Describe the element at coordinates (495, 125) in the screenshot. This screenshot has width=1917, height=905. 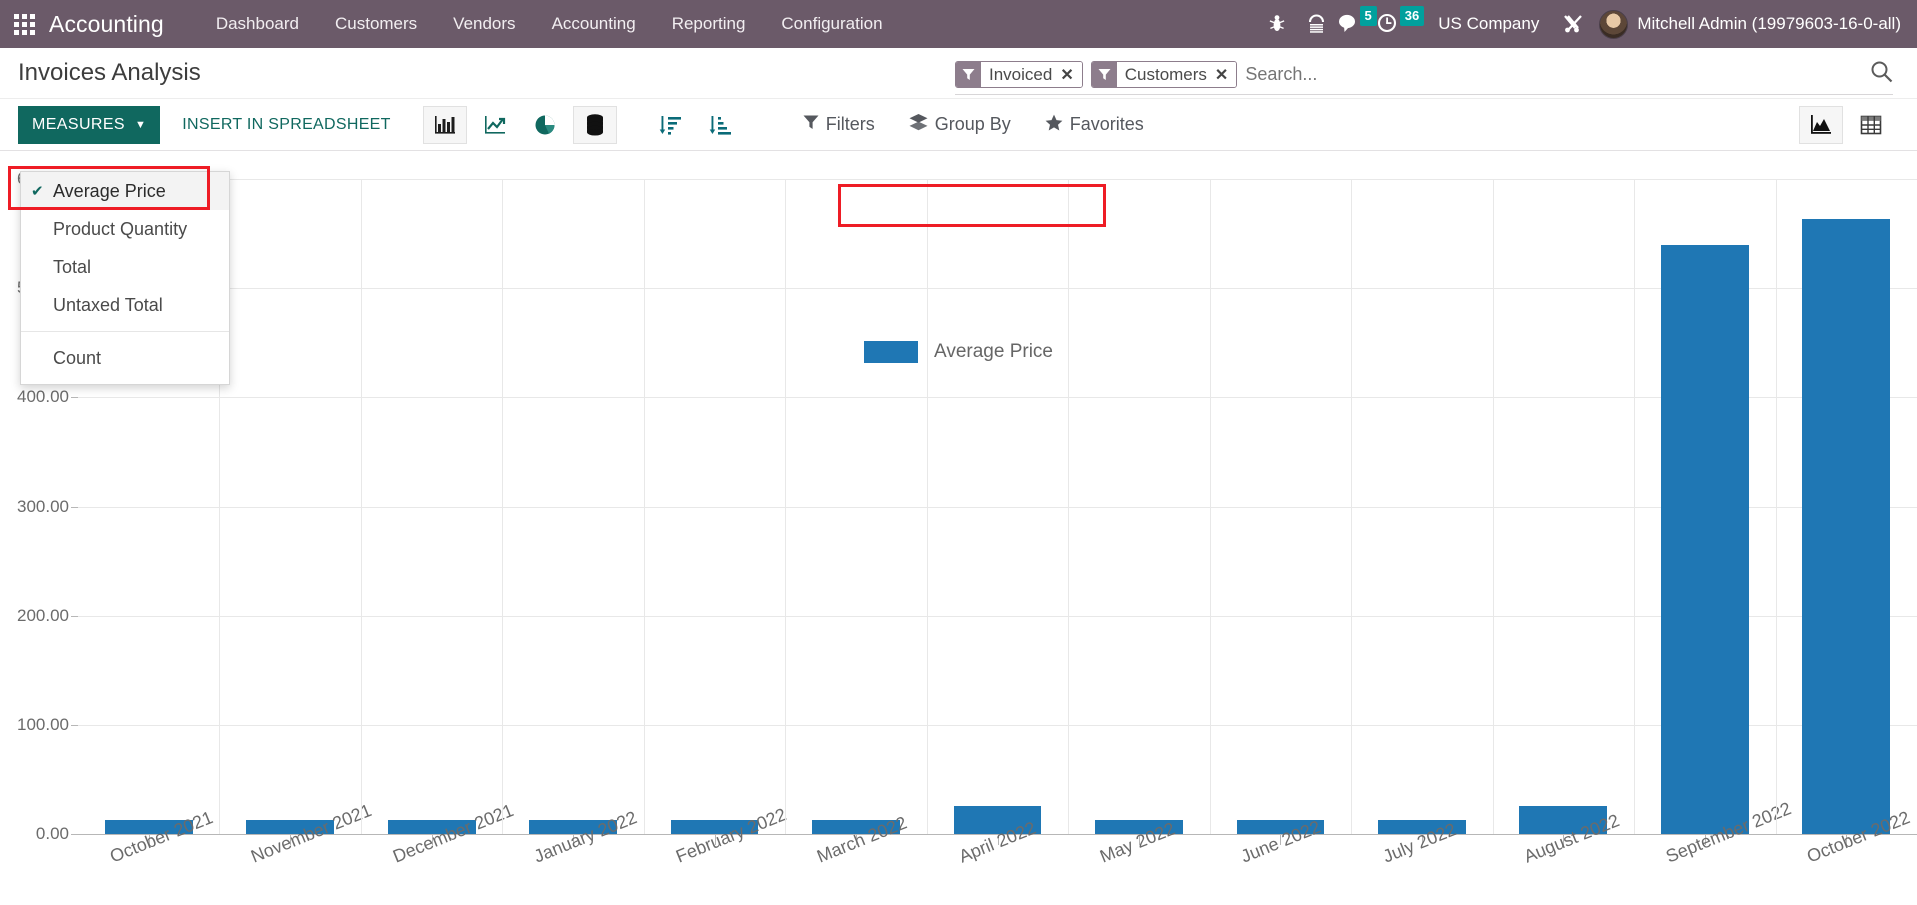
I see `line-chart-icon` at that location.